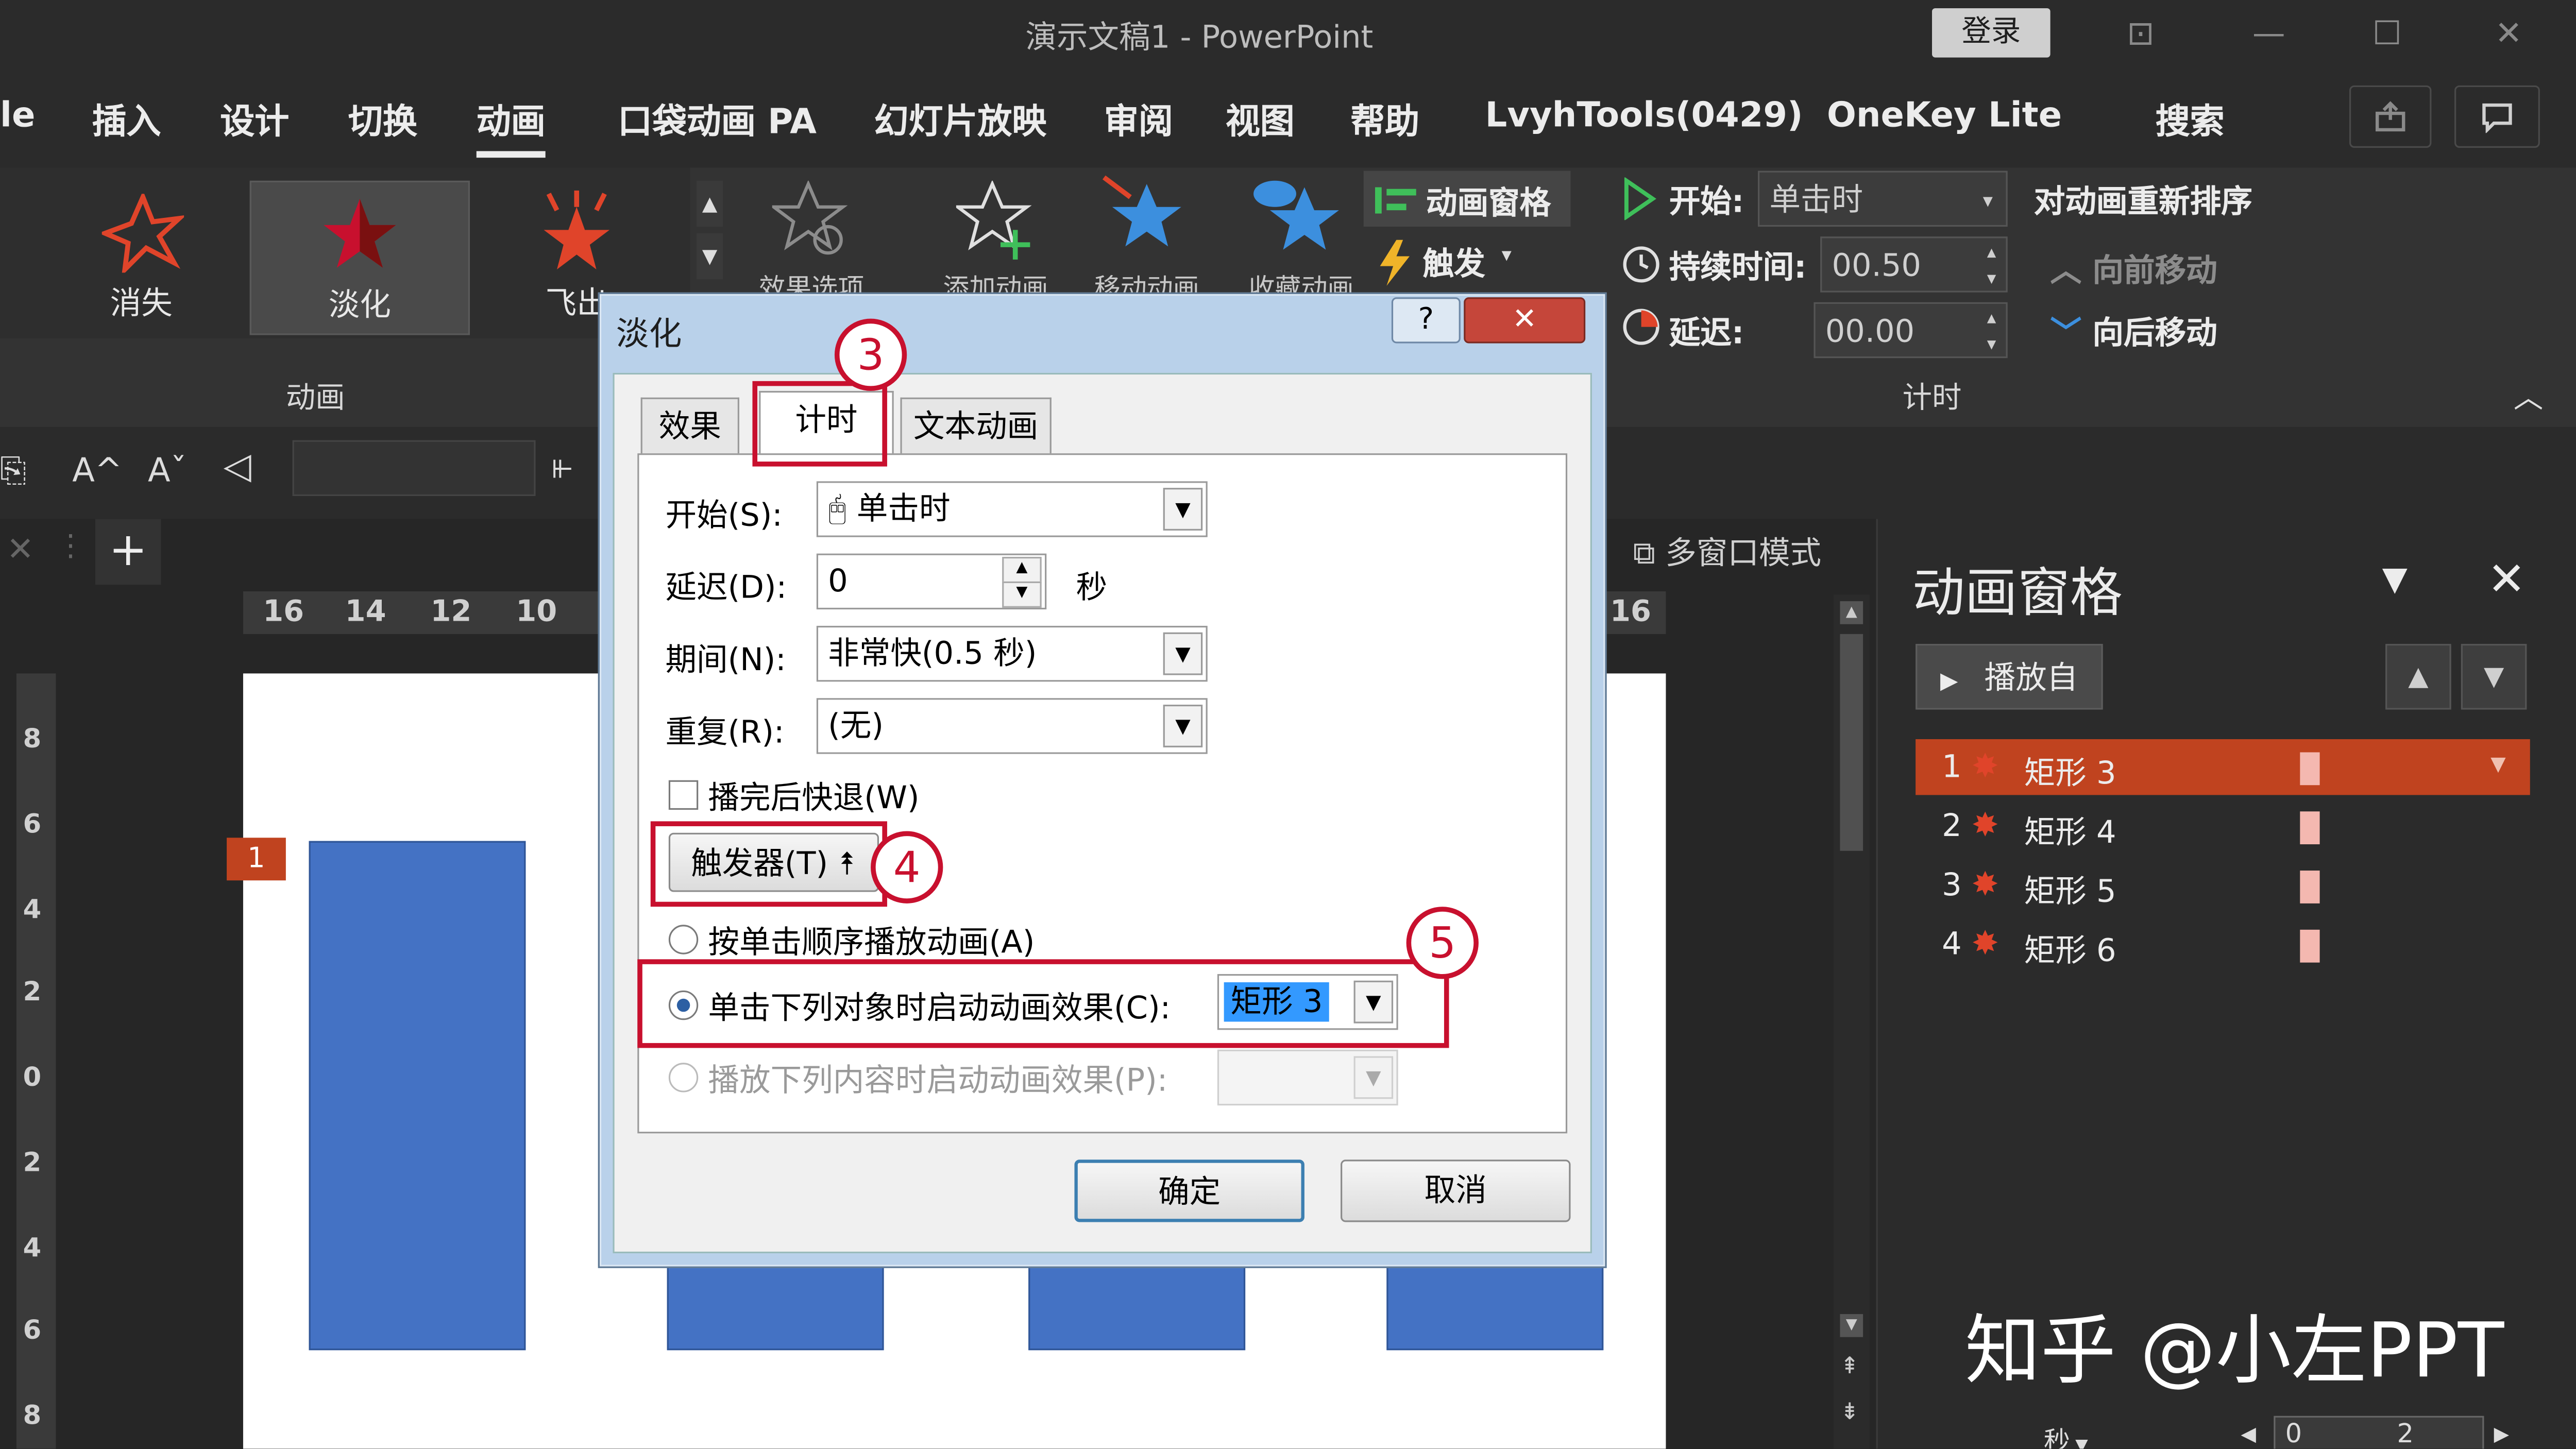  Describe the element at coordinates (2497, 763) in the screenshot. I see `chevron-down-icon: ▼` at that location.